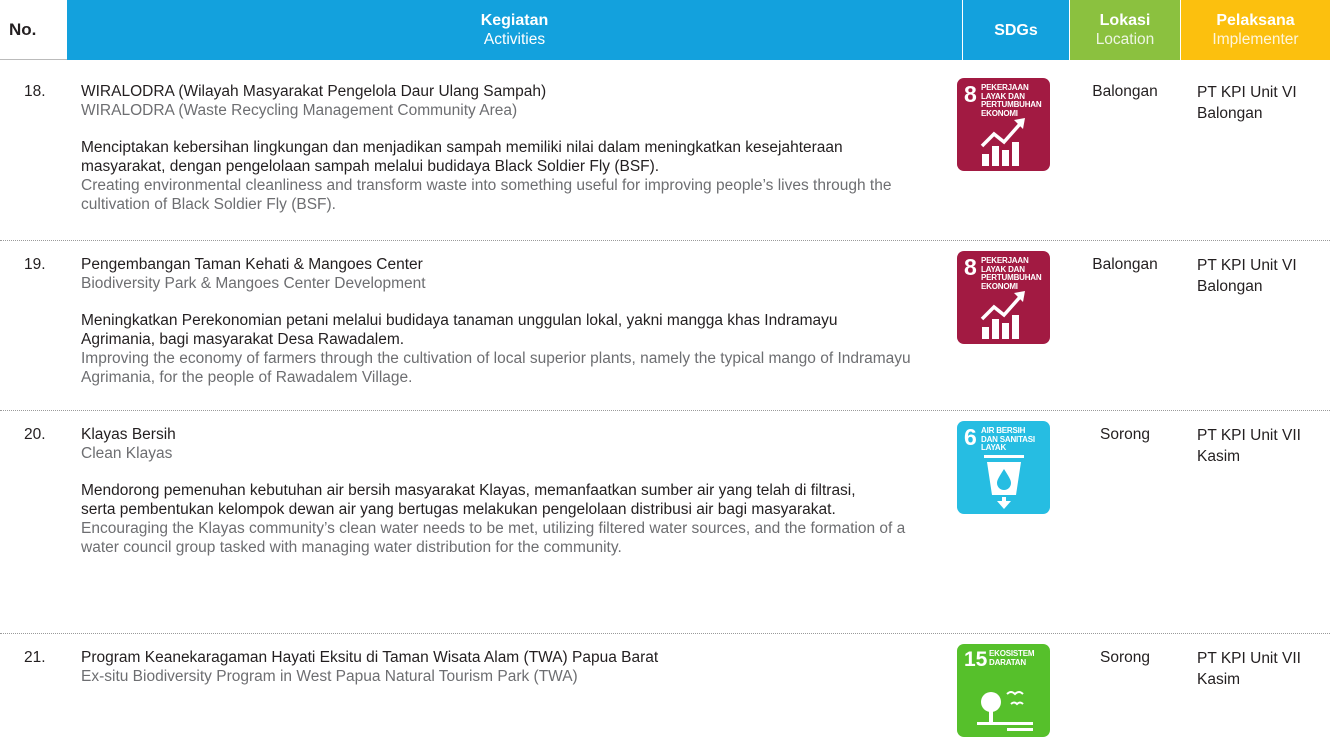 This screenshot has height=746, width=1330. What do you see at coordinates (23, 29) in the screenshot?
I see `header-no-label: No.` at bounding box center [23, 29].